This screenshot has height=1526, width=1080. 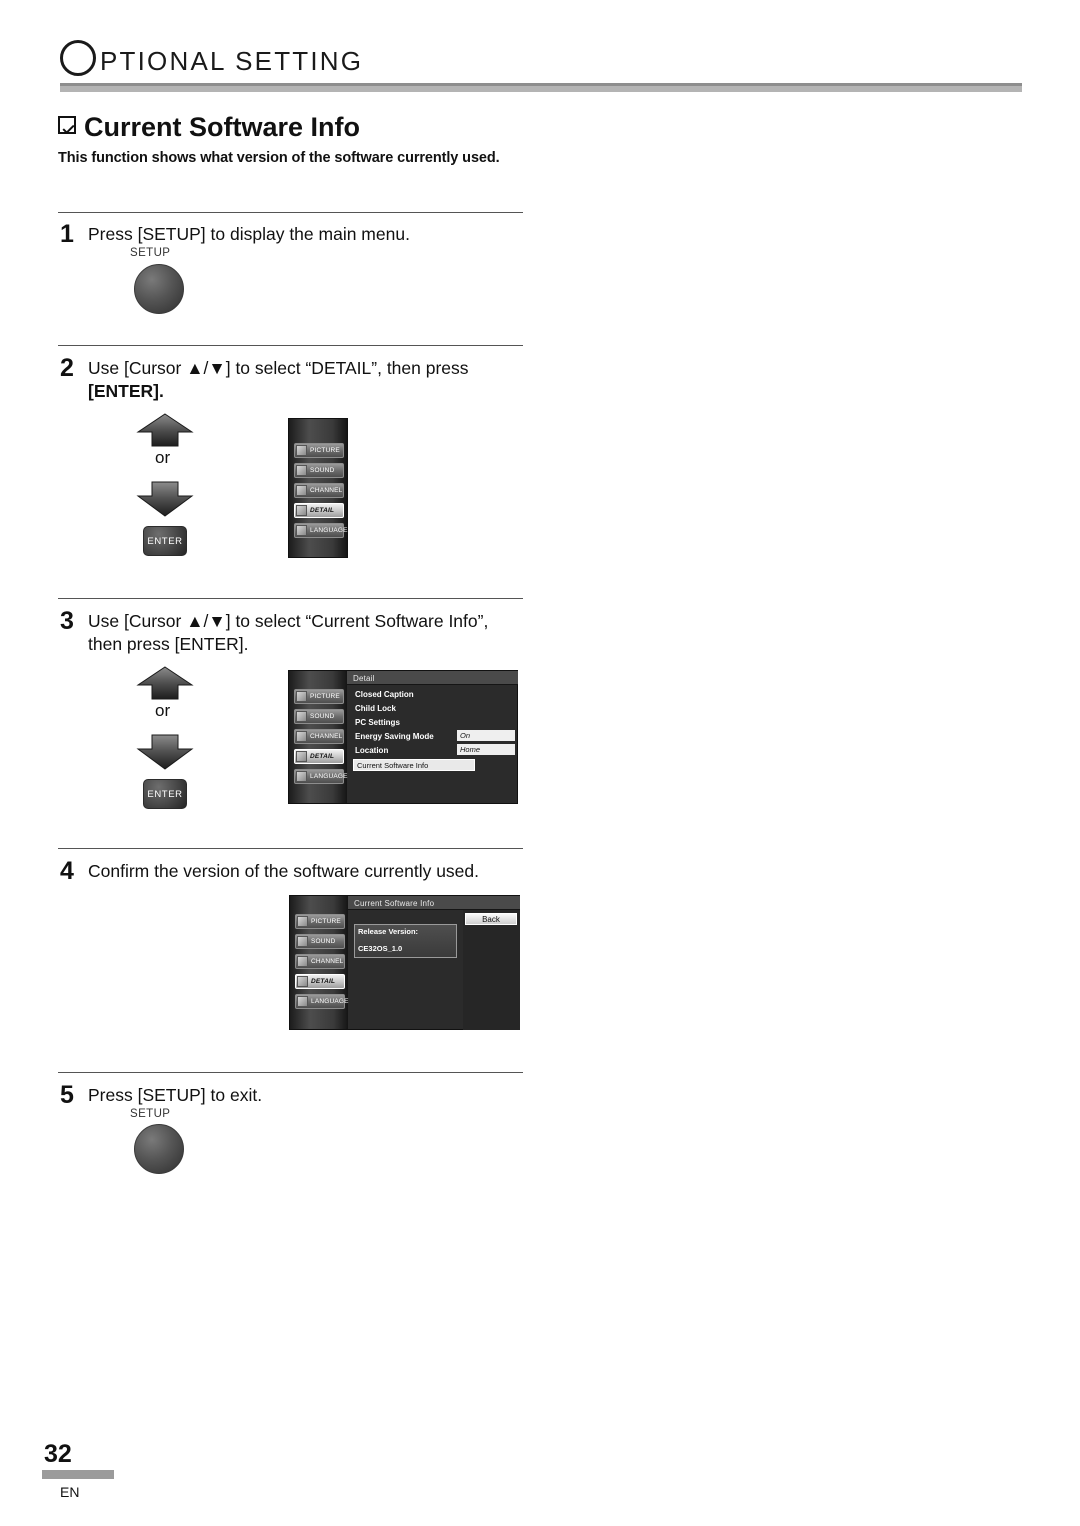 I want to click on detail-row-closed-caption: Closed Caption, so click(x=384, y=694).